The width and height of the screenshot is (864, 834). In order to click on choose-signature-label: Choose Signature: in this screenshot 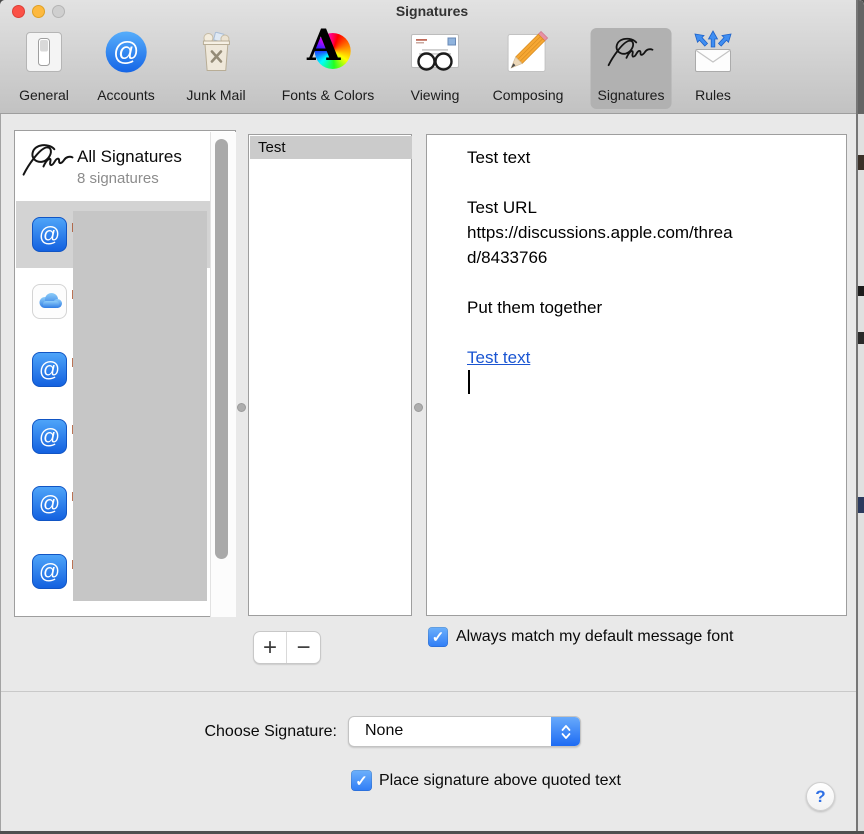, I will do `click(270, 731)`.